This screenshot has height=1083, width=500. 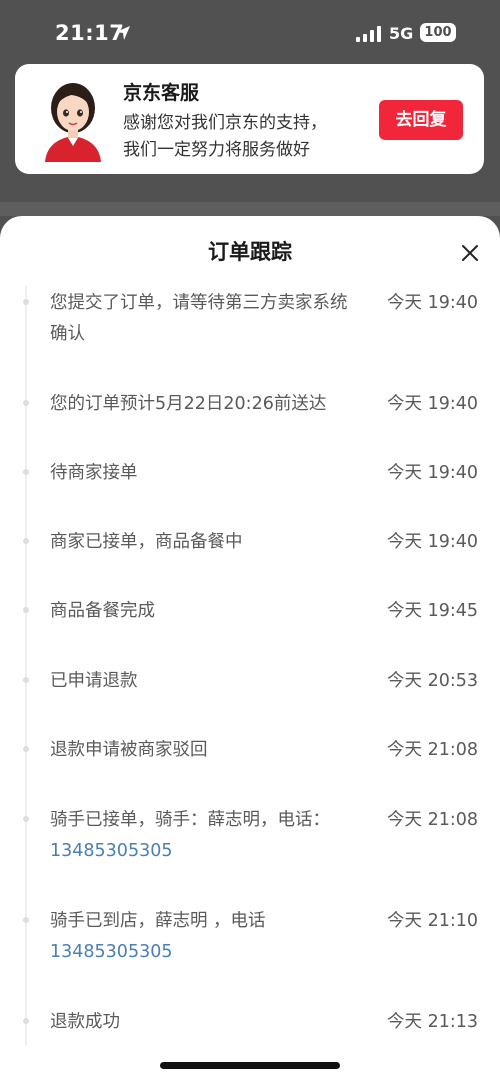 What do you see at coordinates (188, 404) in the screenshot?
I see `event-text: 您的订单预计5月22日20:26前送达` at bounding box center [188, 404].